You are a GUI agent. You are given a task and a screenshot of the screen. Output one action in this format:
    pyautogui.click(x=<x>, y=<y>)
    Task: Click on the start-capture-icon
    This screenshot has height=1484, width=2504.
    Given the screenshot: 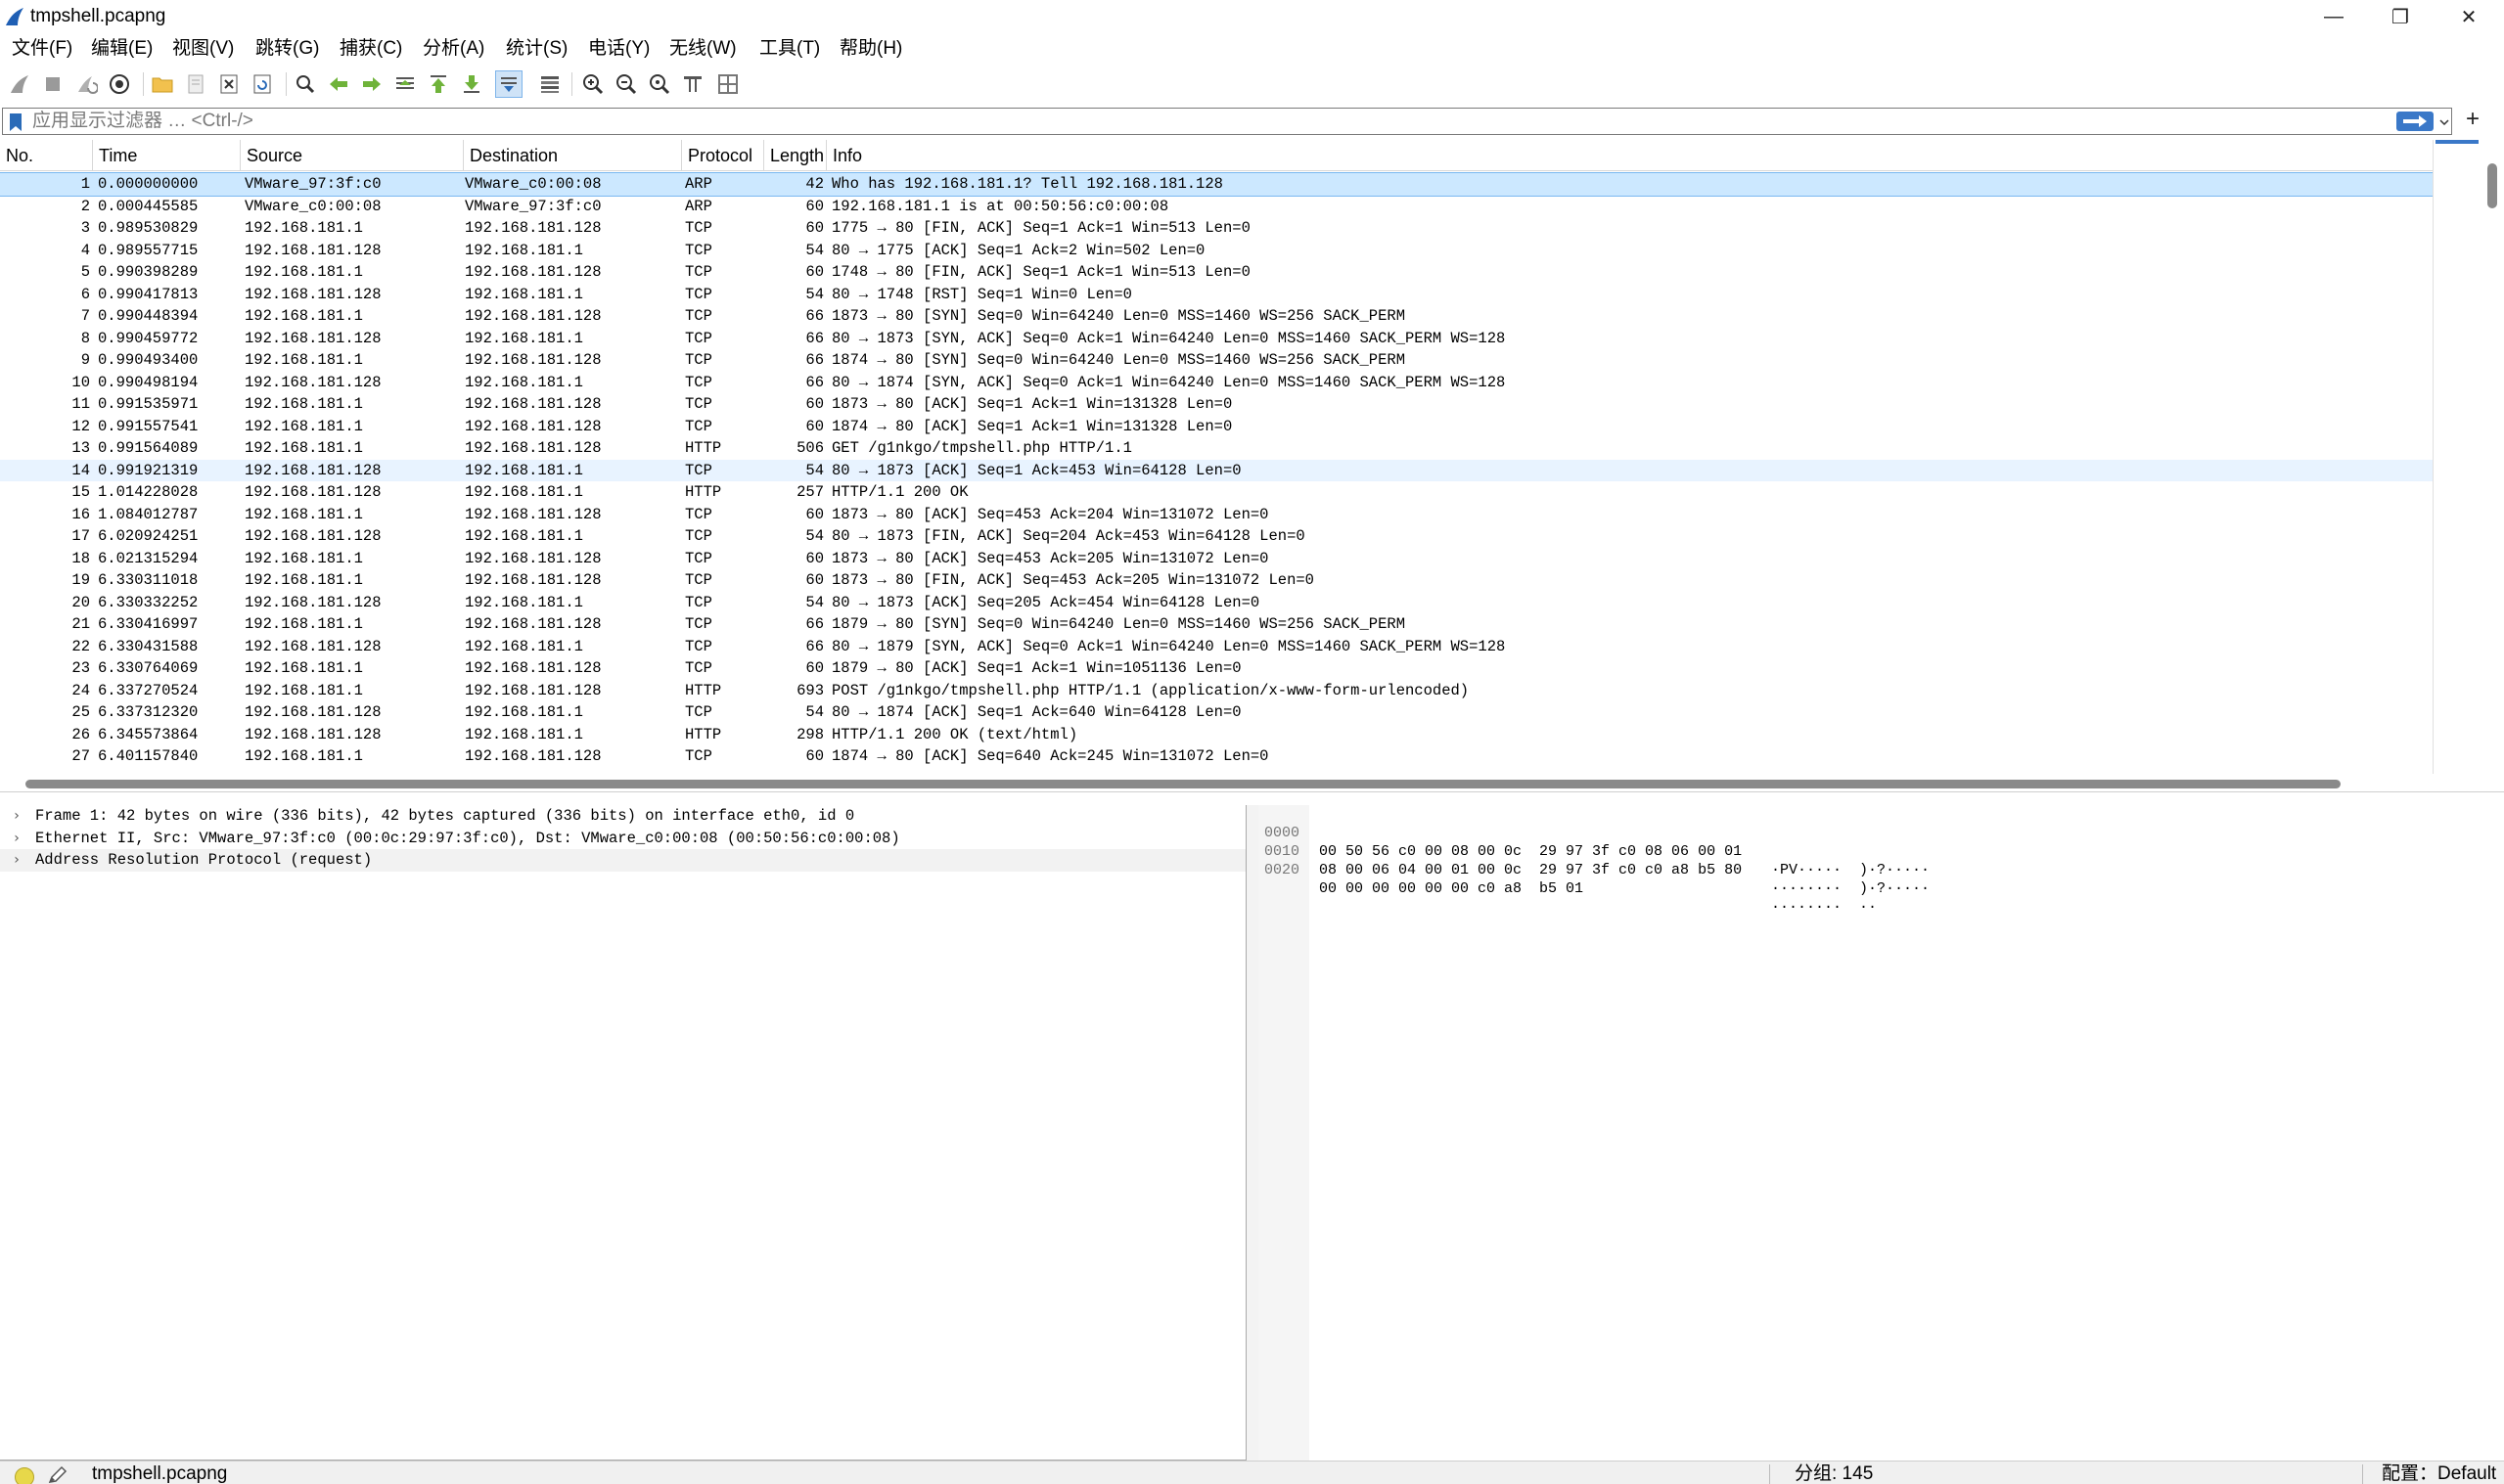 What is the action you would take?
    pyautogui.click(x=19, y=84)
    